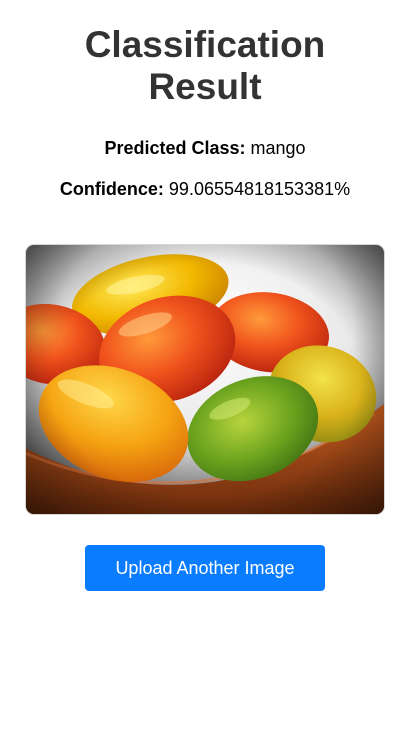  What do you see at coordinates (205, 86) in the screenshot?
I see `page-title-line2: Result` at bounding box center [205, 86].